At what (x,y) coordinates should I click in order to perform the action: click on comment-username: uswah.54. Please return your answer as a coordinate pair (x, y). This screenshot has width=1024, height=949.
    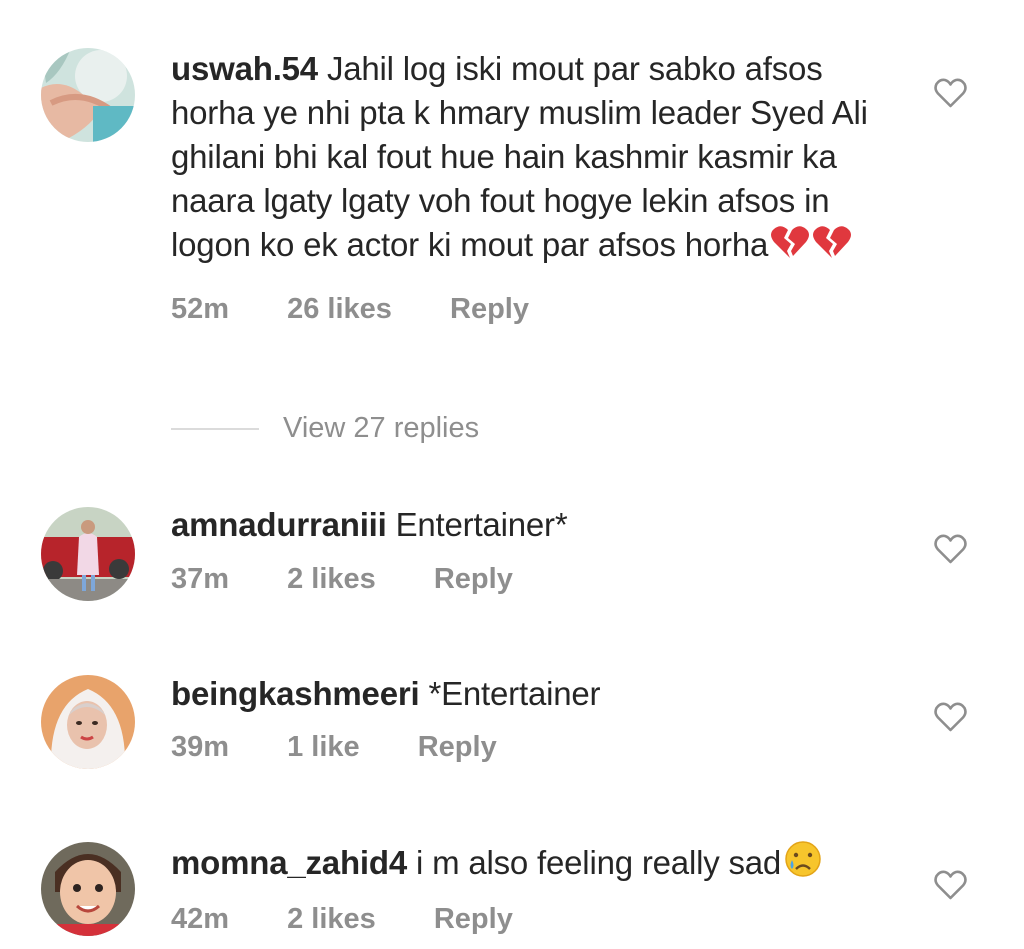
    Looking at the image, I should click on (244, 68).